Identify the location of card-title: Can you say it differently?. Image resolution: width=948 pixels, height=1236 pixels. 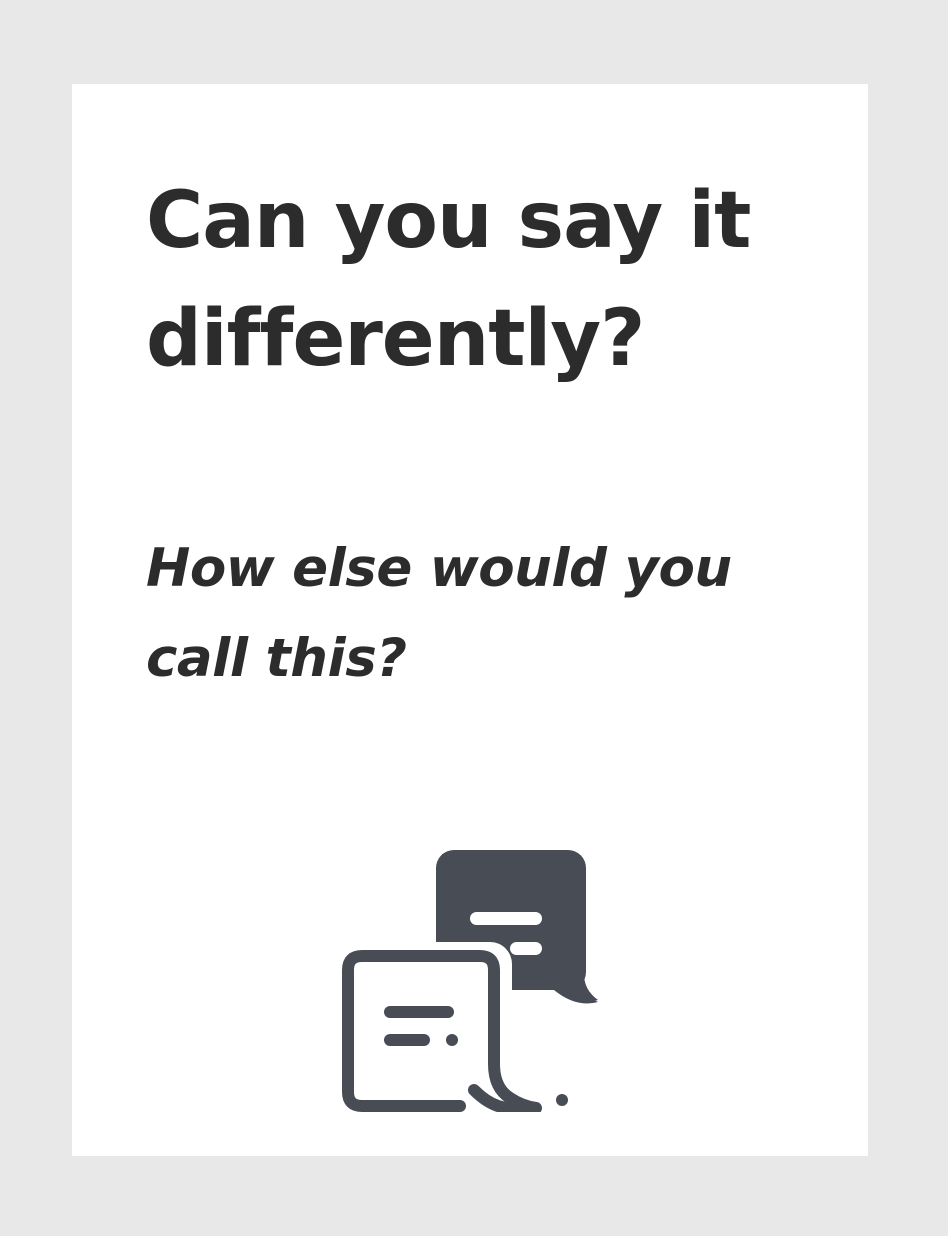
(448, 280).